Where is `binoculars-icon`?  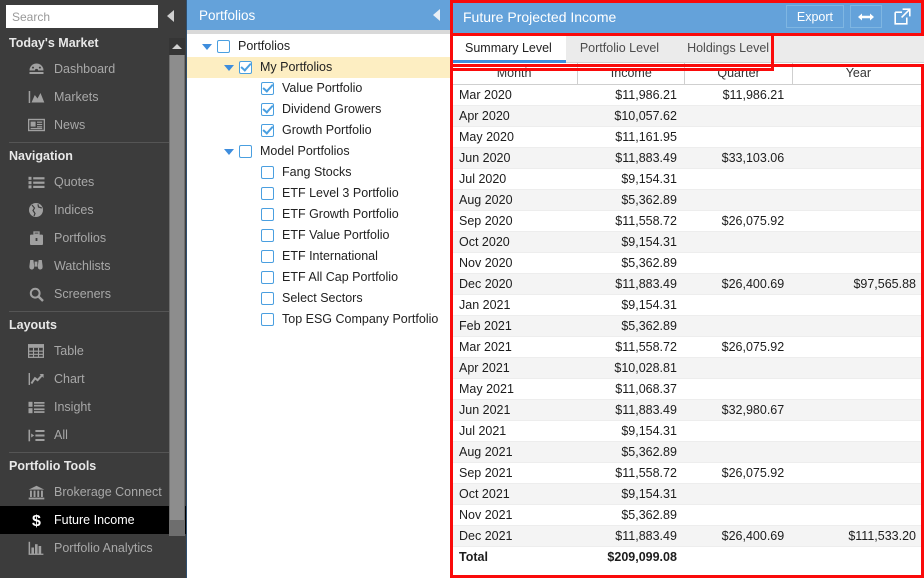
binoculars-icon is located at coordinates (36, 266).